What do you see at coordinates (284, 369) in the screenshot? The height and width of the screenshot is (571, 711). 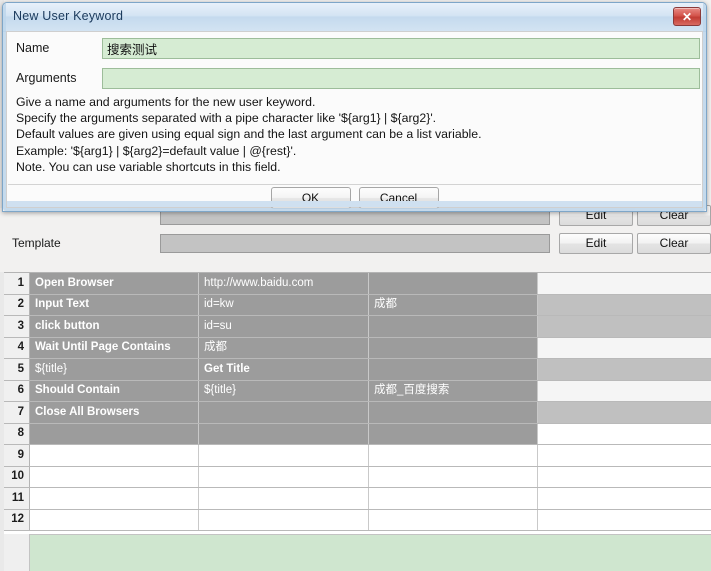 I see `table-cell: Get Title` at bounding box center [284, 369].